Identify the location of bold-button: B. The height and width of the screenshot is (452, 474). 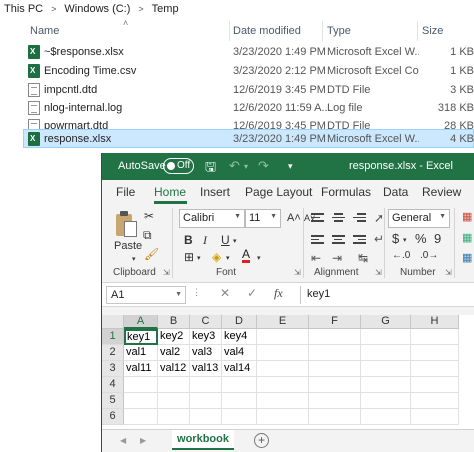
(188, 240).